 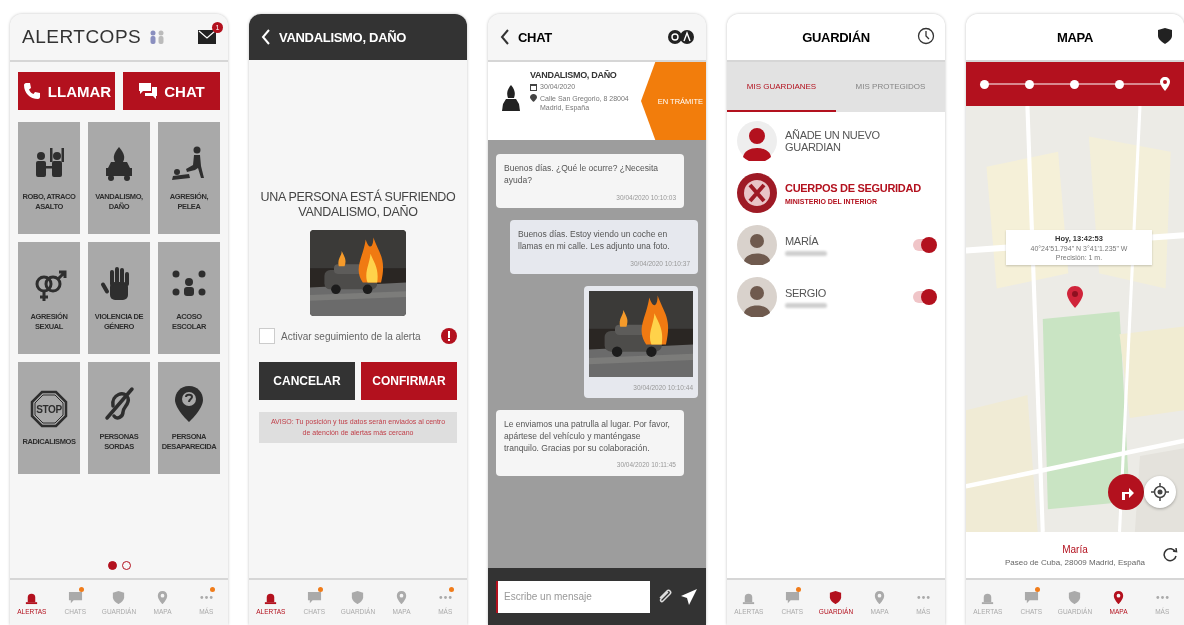 What do you see at coordinates (505, 37) in the screenshot?
I see `back-icon` at bounding box center [505, 37].